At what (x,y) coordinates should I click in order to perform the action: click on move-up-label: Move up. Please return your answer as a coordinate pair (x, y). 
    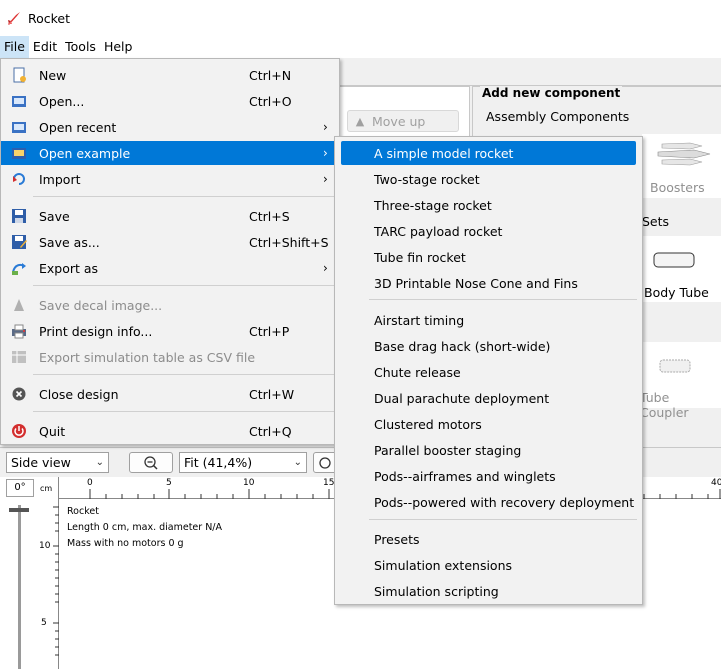
    Looking at the image, I should click on (399, 121).